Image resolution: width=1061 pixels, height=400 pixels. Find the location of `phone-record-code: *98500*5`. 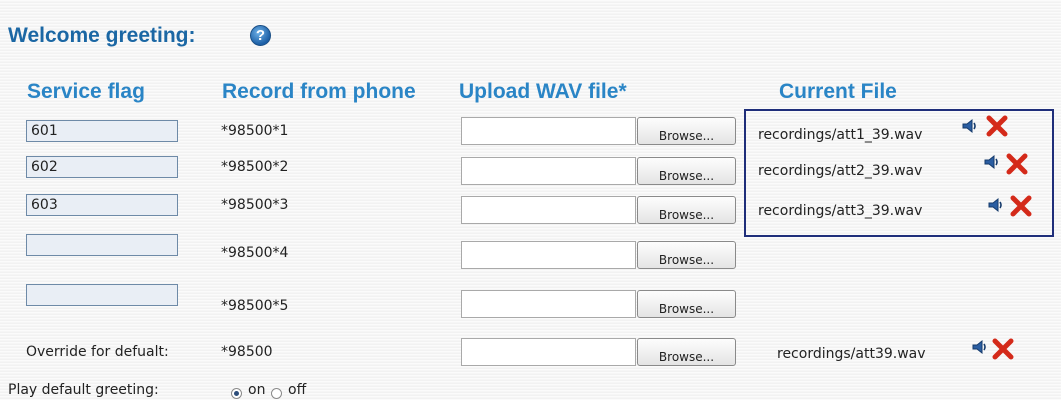

phone-record-code: *98500*5 is located at coordinates (255, 306).